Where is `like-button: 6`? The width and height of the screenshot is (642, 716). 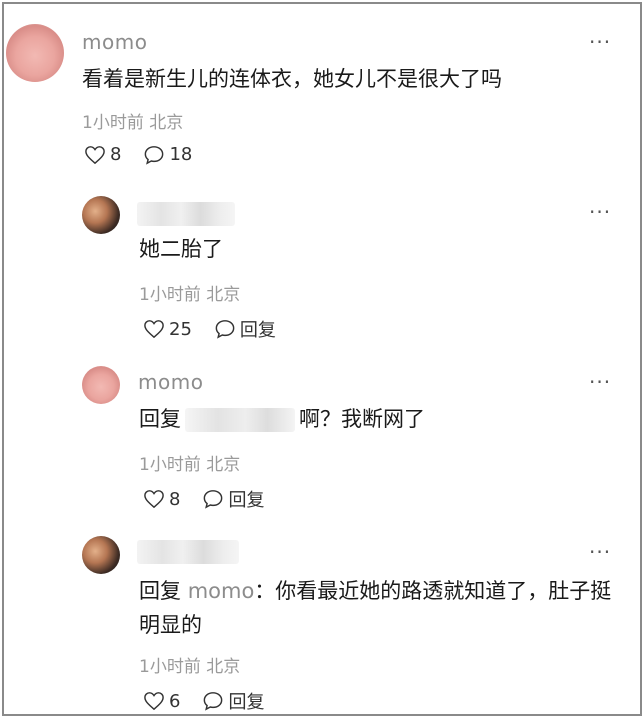
like-button: 6 is located at coordinates (161, 701).